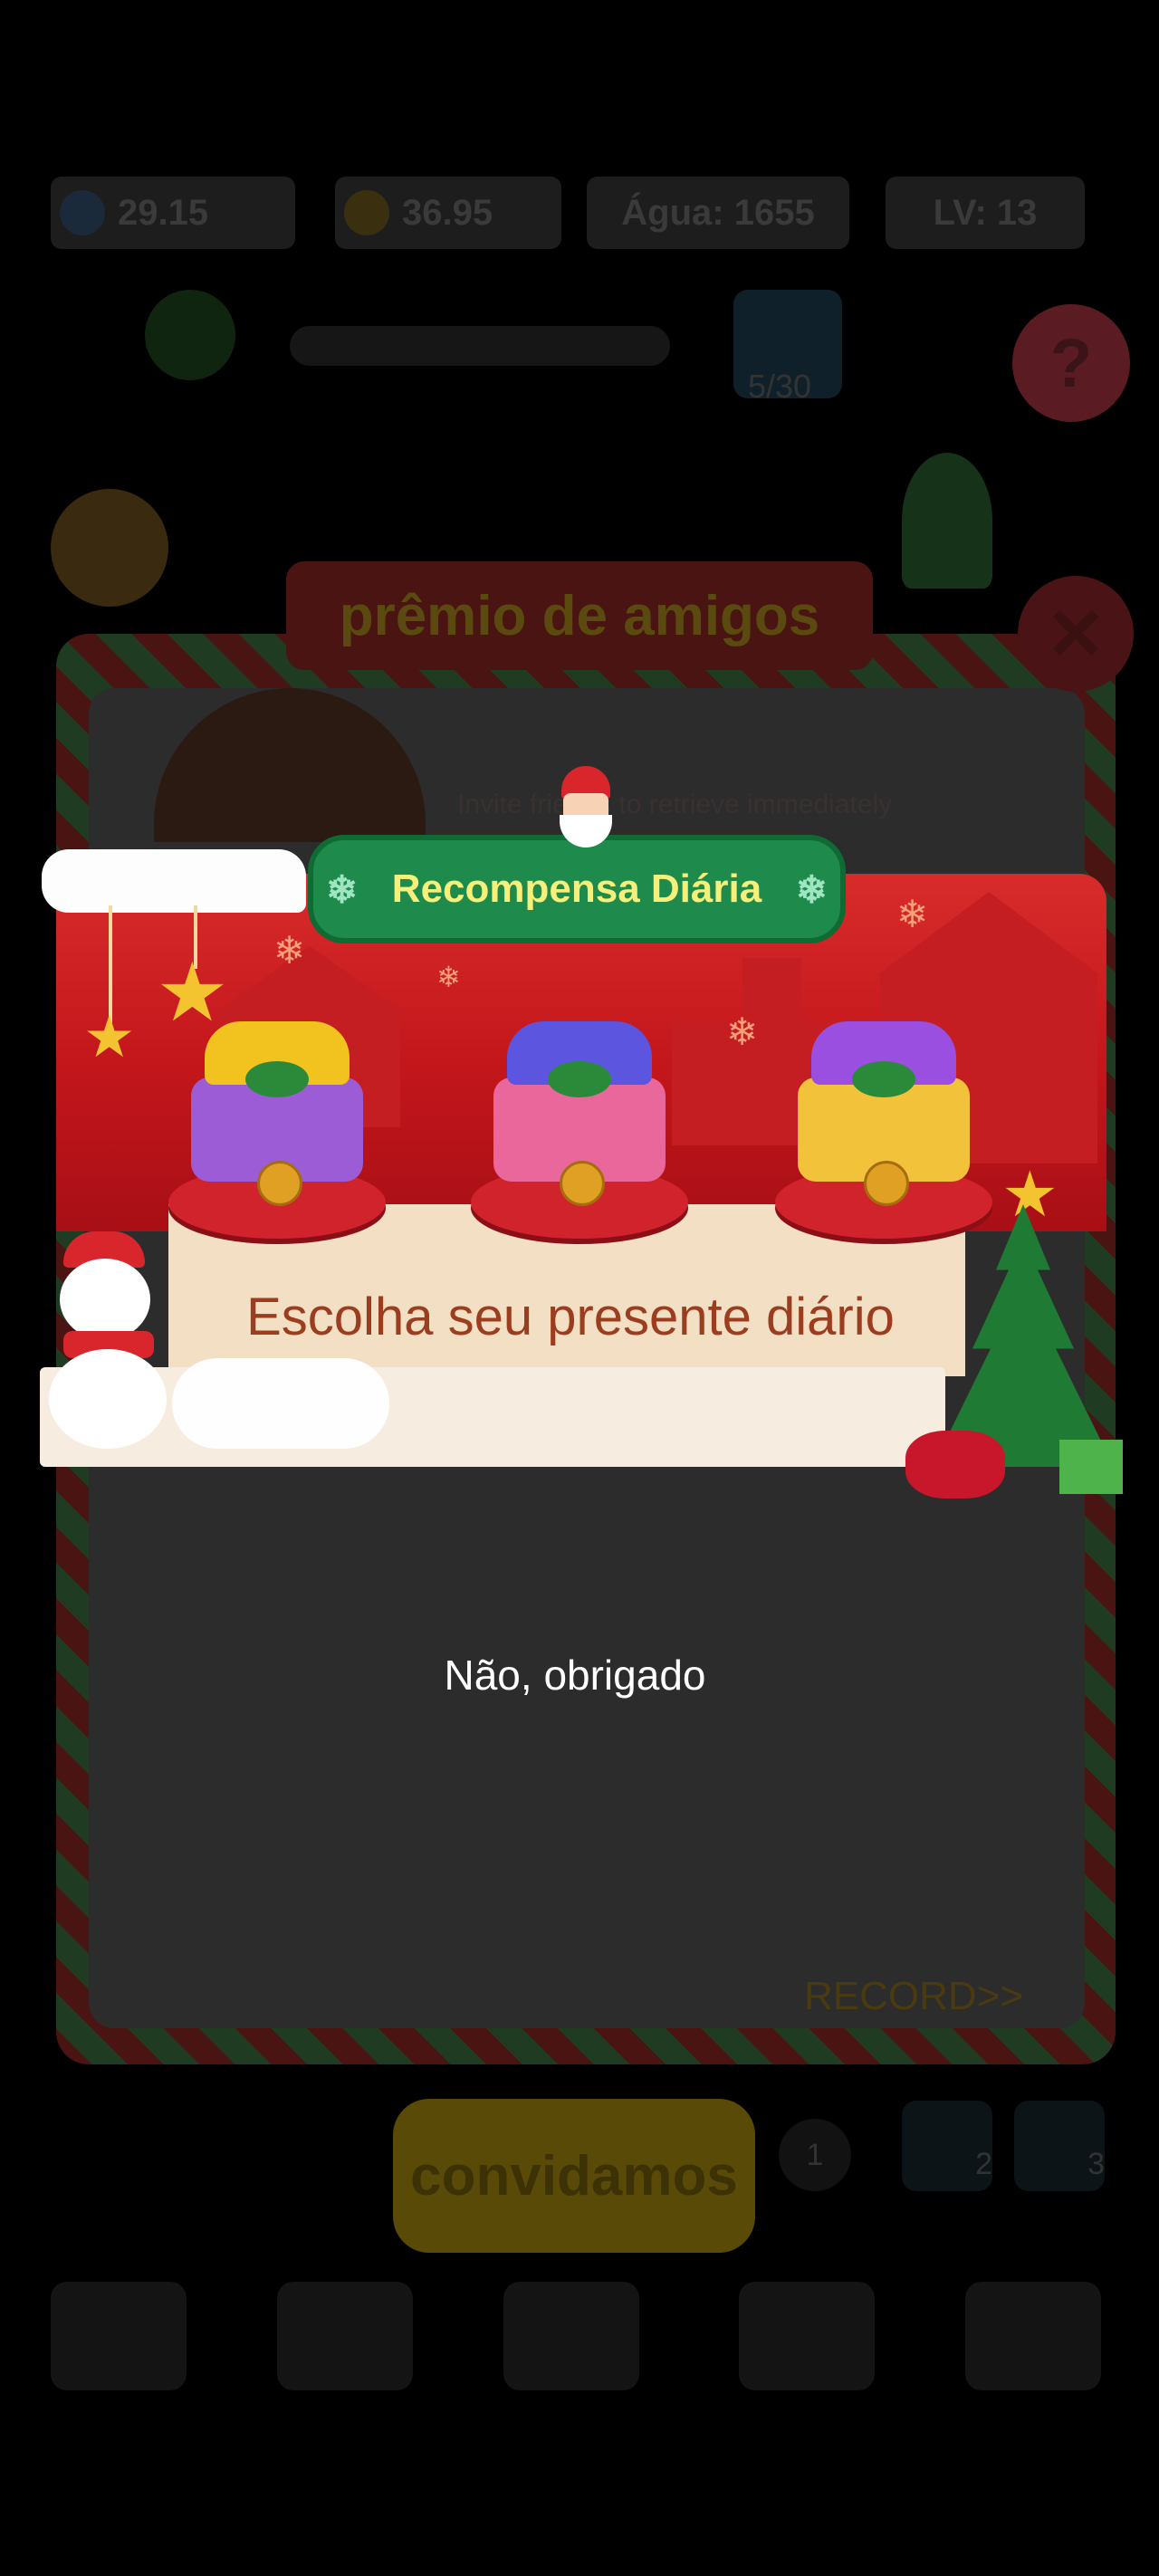 Image resolution: width=1159 pixels, height=2576 pixels. What do you see at coordinates (947, 521) in the screenshot?
I see `tree-decoration` at bounding box center [947, 521].